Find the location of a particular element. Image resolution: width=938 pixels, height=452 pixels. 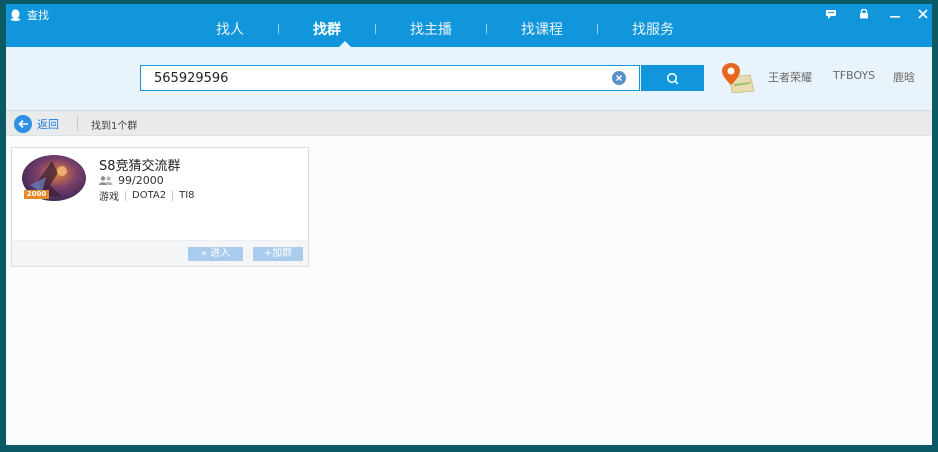

search-box is located at coordinates (390, 78).